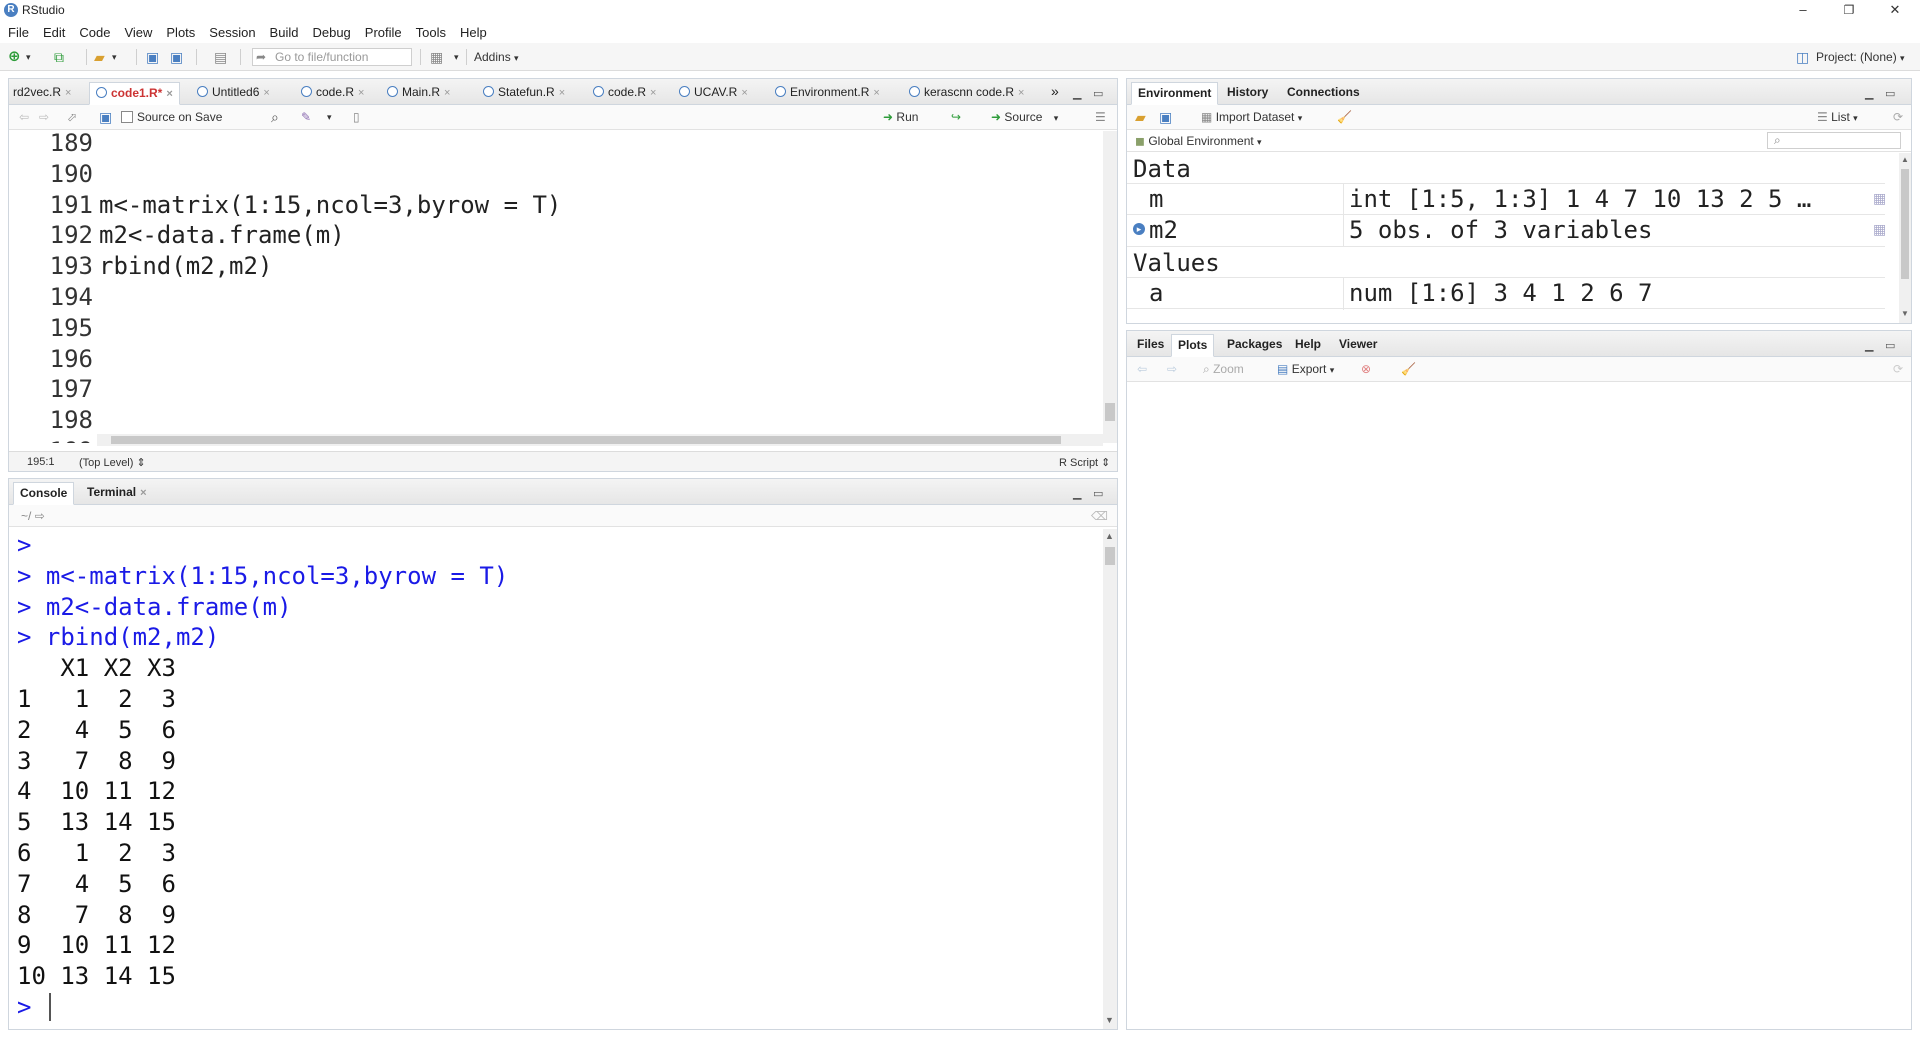 The height and width of the screenshot is (1040, 1920). I want to click on tab-editor-0: rd2vec.R ×, so click(42, 93).